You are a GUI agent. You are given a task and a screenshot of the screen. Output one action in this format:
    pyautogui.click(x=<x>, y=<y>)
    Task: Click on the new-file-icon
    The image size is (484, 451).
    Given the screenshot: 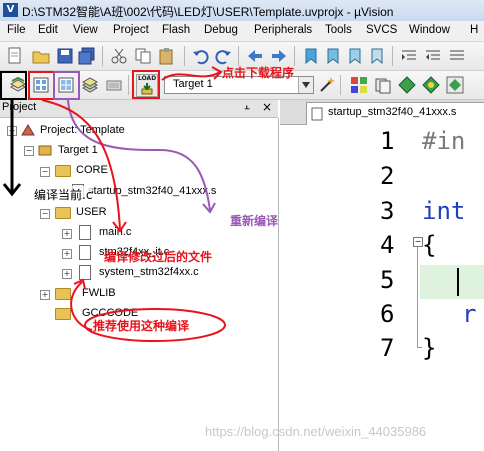 What is the action you would take?
    pyautogui.click(x=15, y=56)
    